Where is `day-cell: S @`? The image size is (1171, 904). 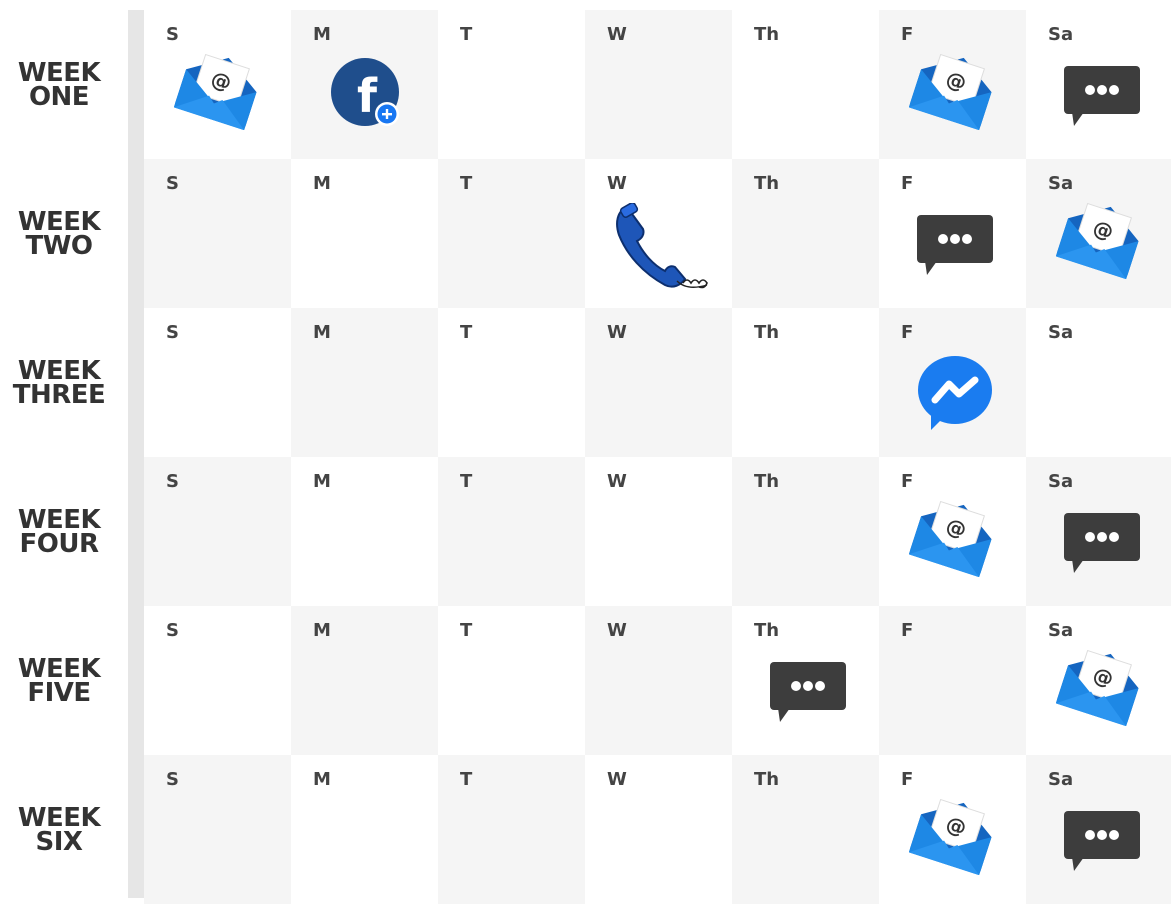 day-cell: S @ is located at coordinates (217, 84).